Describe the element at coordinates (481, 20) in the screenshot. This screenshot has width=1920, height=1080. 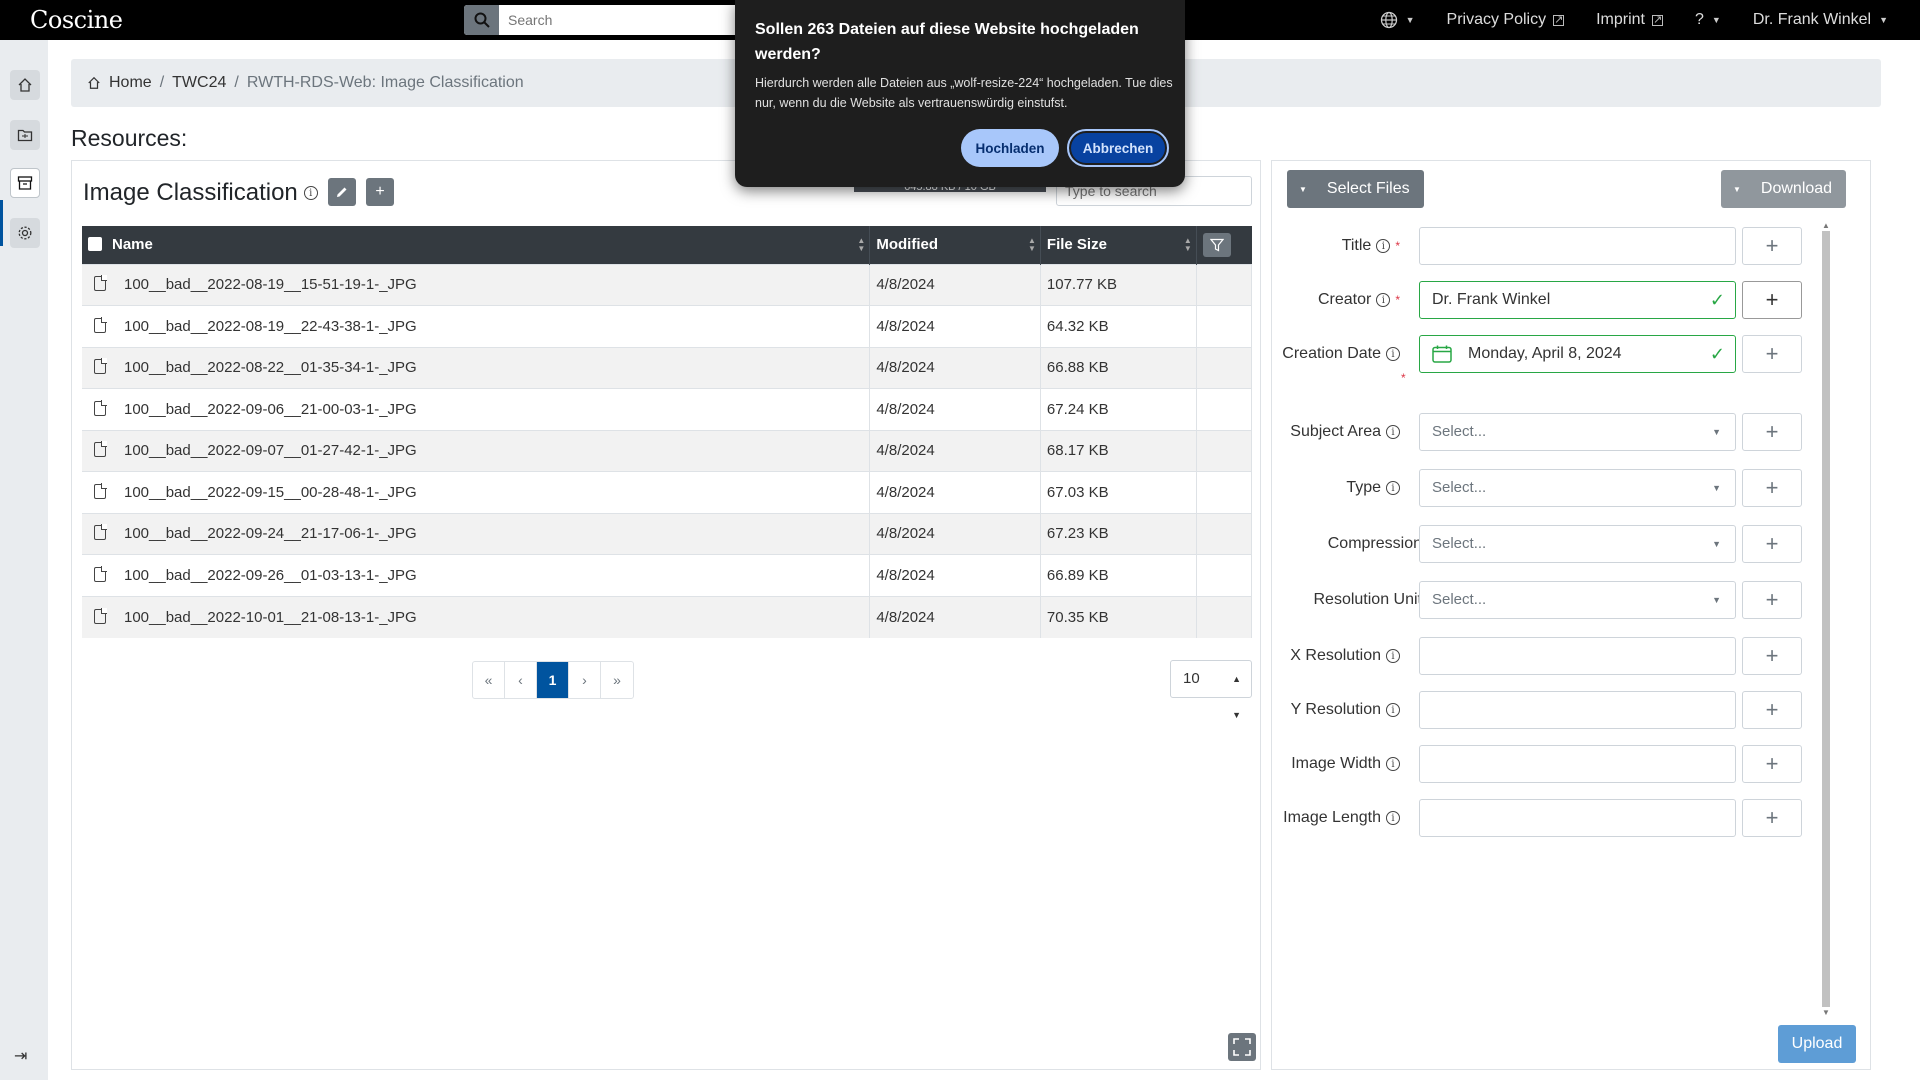
I see `search-icon` at that location.